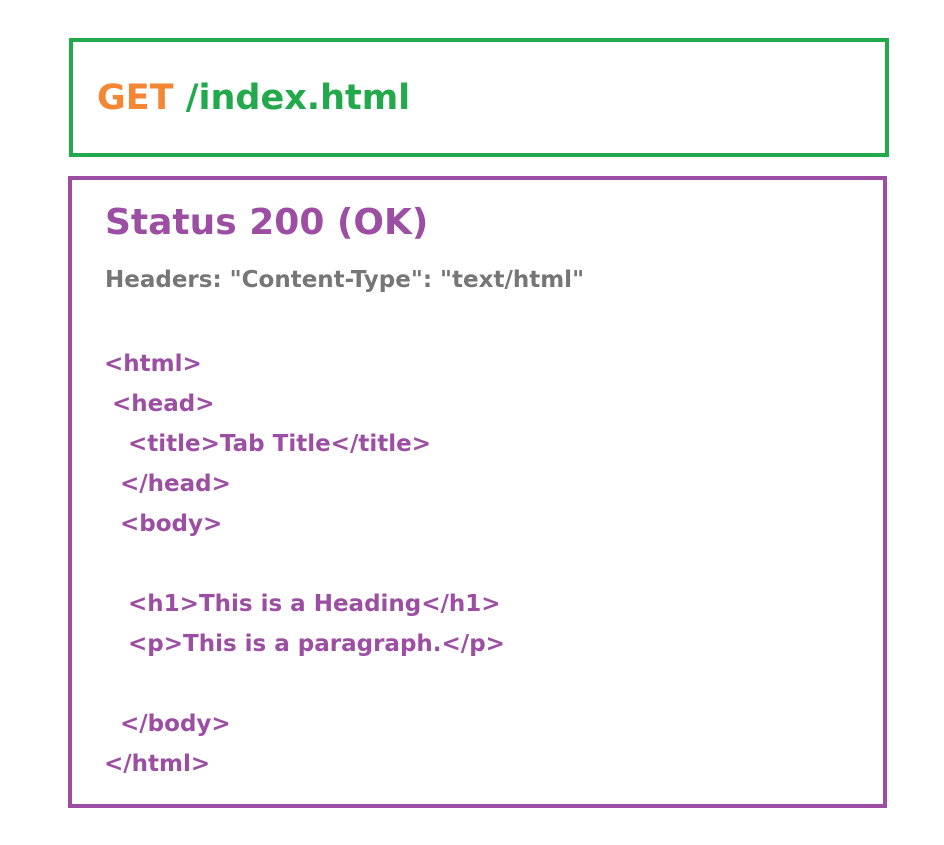 The height and width of the screenshot is (845, 944). Describe the element at coordinates (479, 97) in the screenshot. I see `request-box: GET /index.html` at that location.